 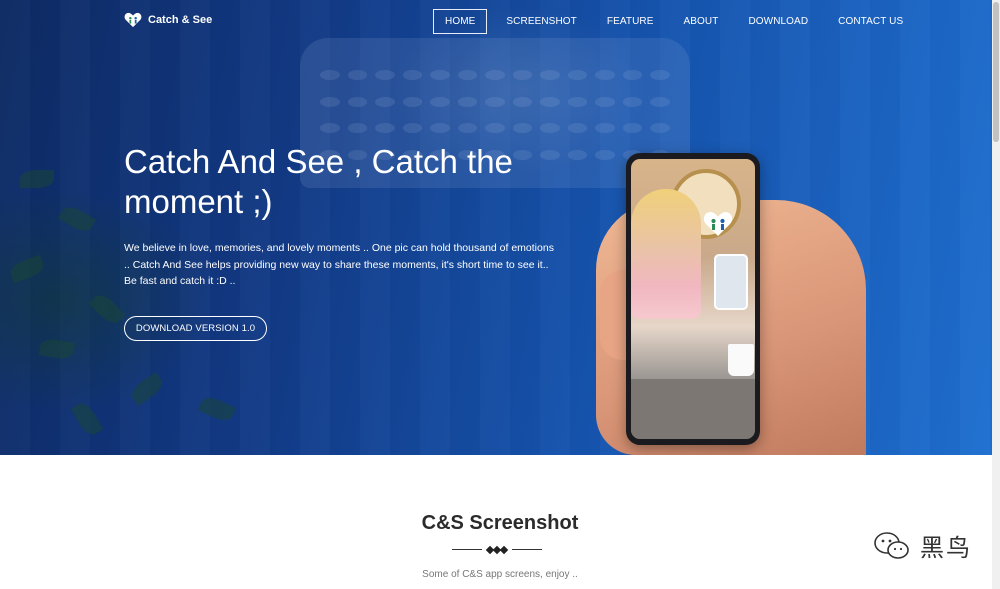 What do you see at coordinates (460, 21) in the screenshot?
I see `nav-item-home: HOME` at bounding box center [460, 21].